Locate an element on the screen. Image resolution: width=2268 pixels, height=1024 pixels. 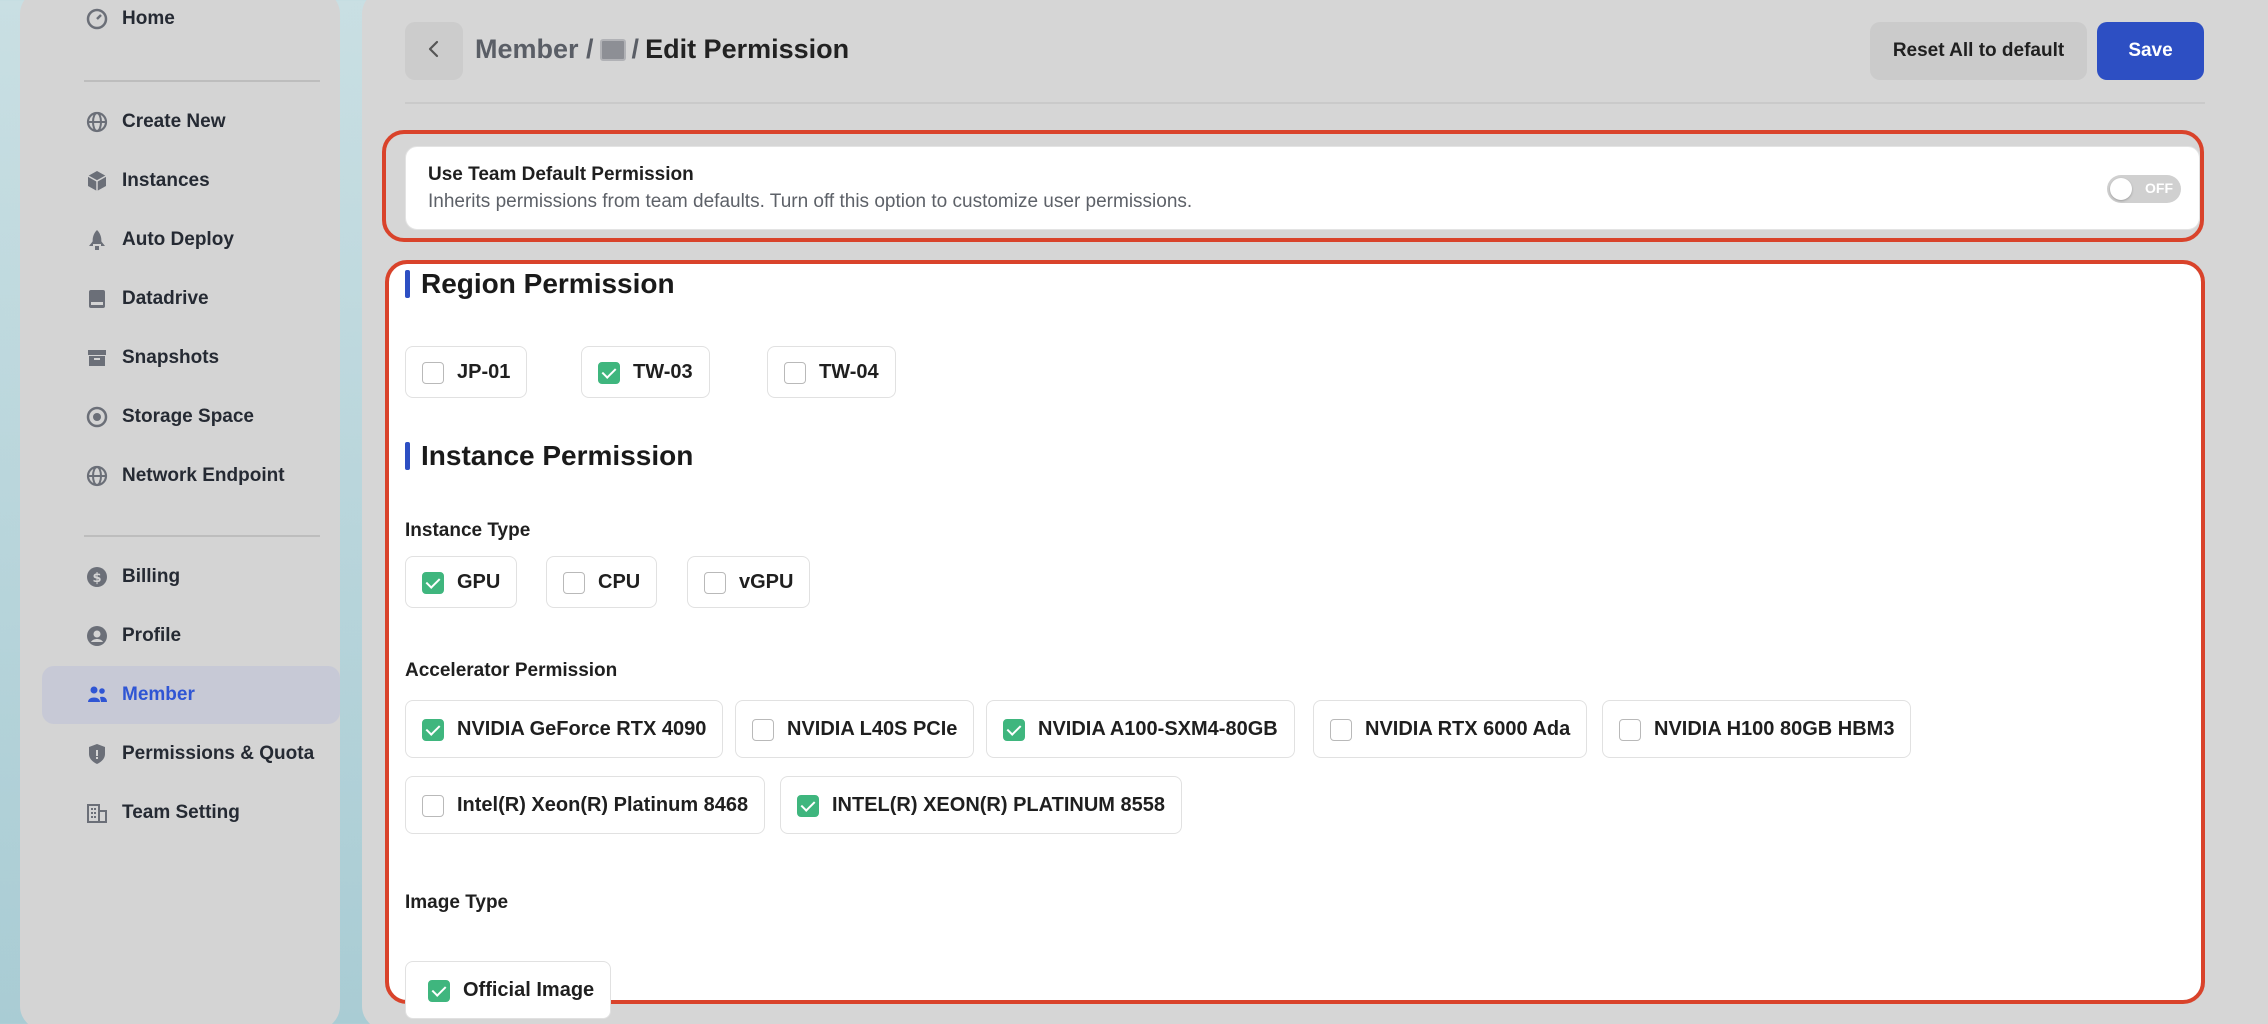
checkbox-label: vGPU is located at coordinates (766, 581).